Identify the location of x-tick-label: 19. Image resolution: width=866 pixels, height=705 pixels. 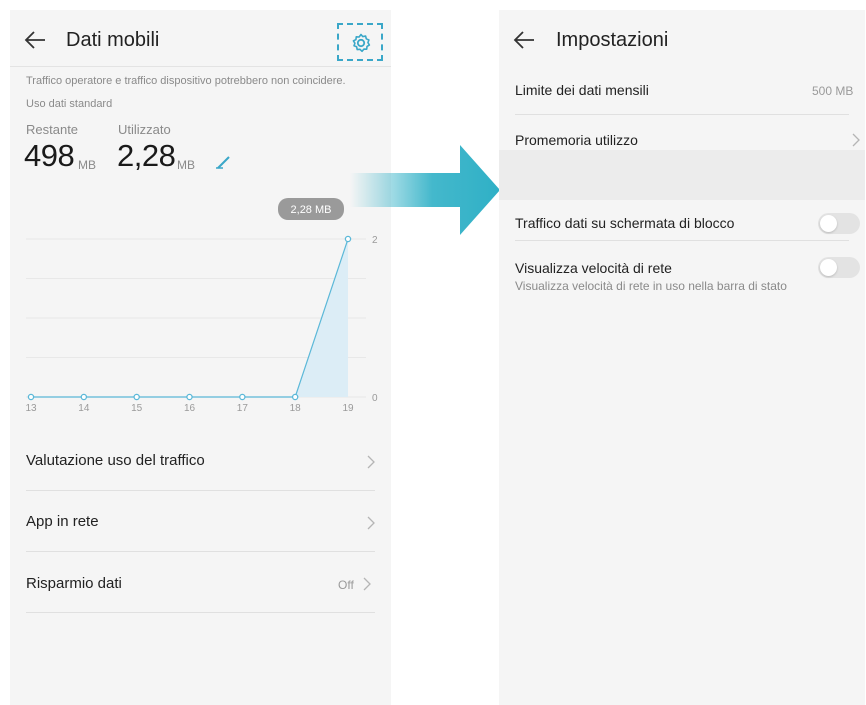
(348, 408).